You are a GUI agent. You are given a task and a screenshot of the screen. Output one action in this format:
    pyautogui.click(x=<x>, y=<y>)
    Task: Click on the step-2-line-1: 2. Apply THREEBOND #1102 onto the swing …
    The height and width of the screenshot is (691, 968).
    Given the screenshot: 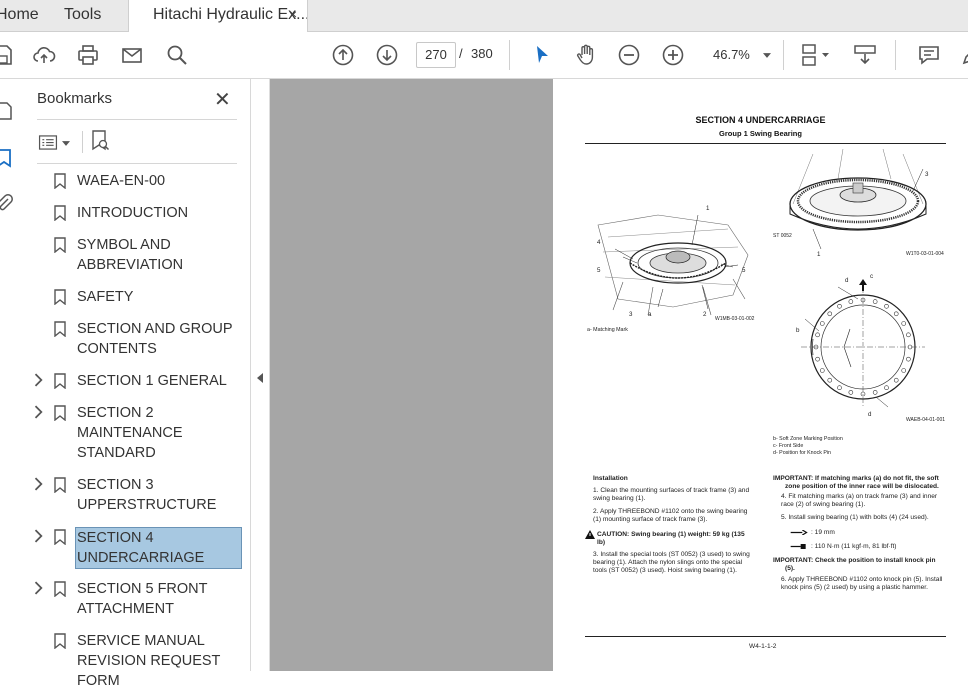 What is the action you would take?
    pyautogui.click(x=670, y=511)
    